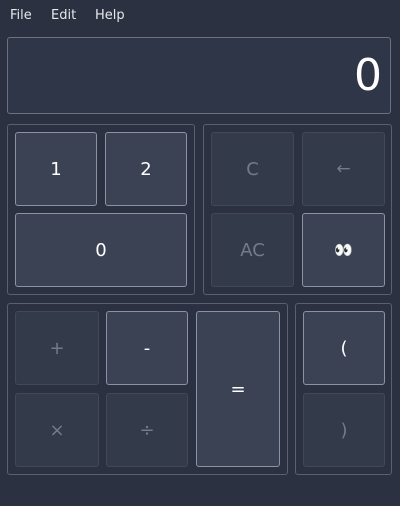 The image size is (400, 506). I want to click on digit-2-label: 2, so click(146, 169).